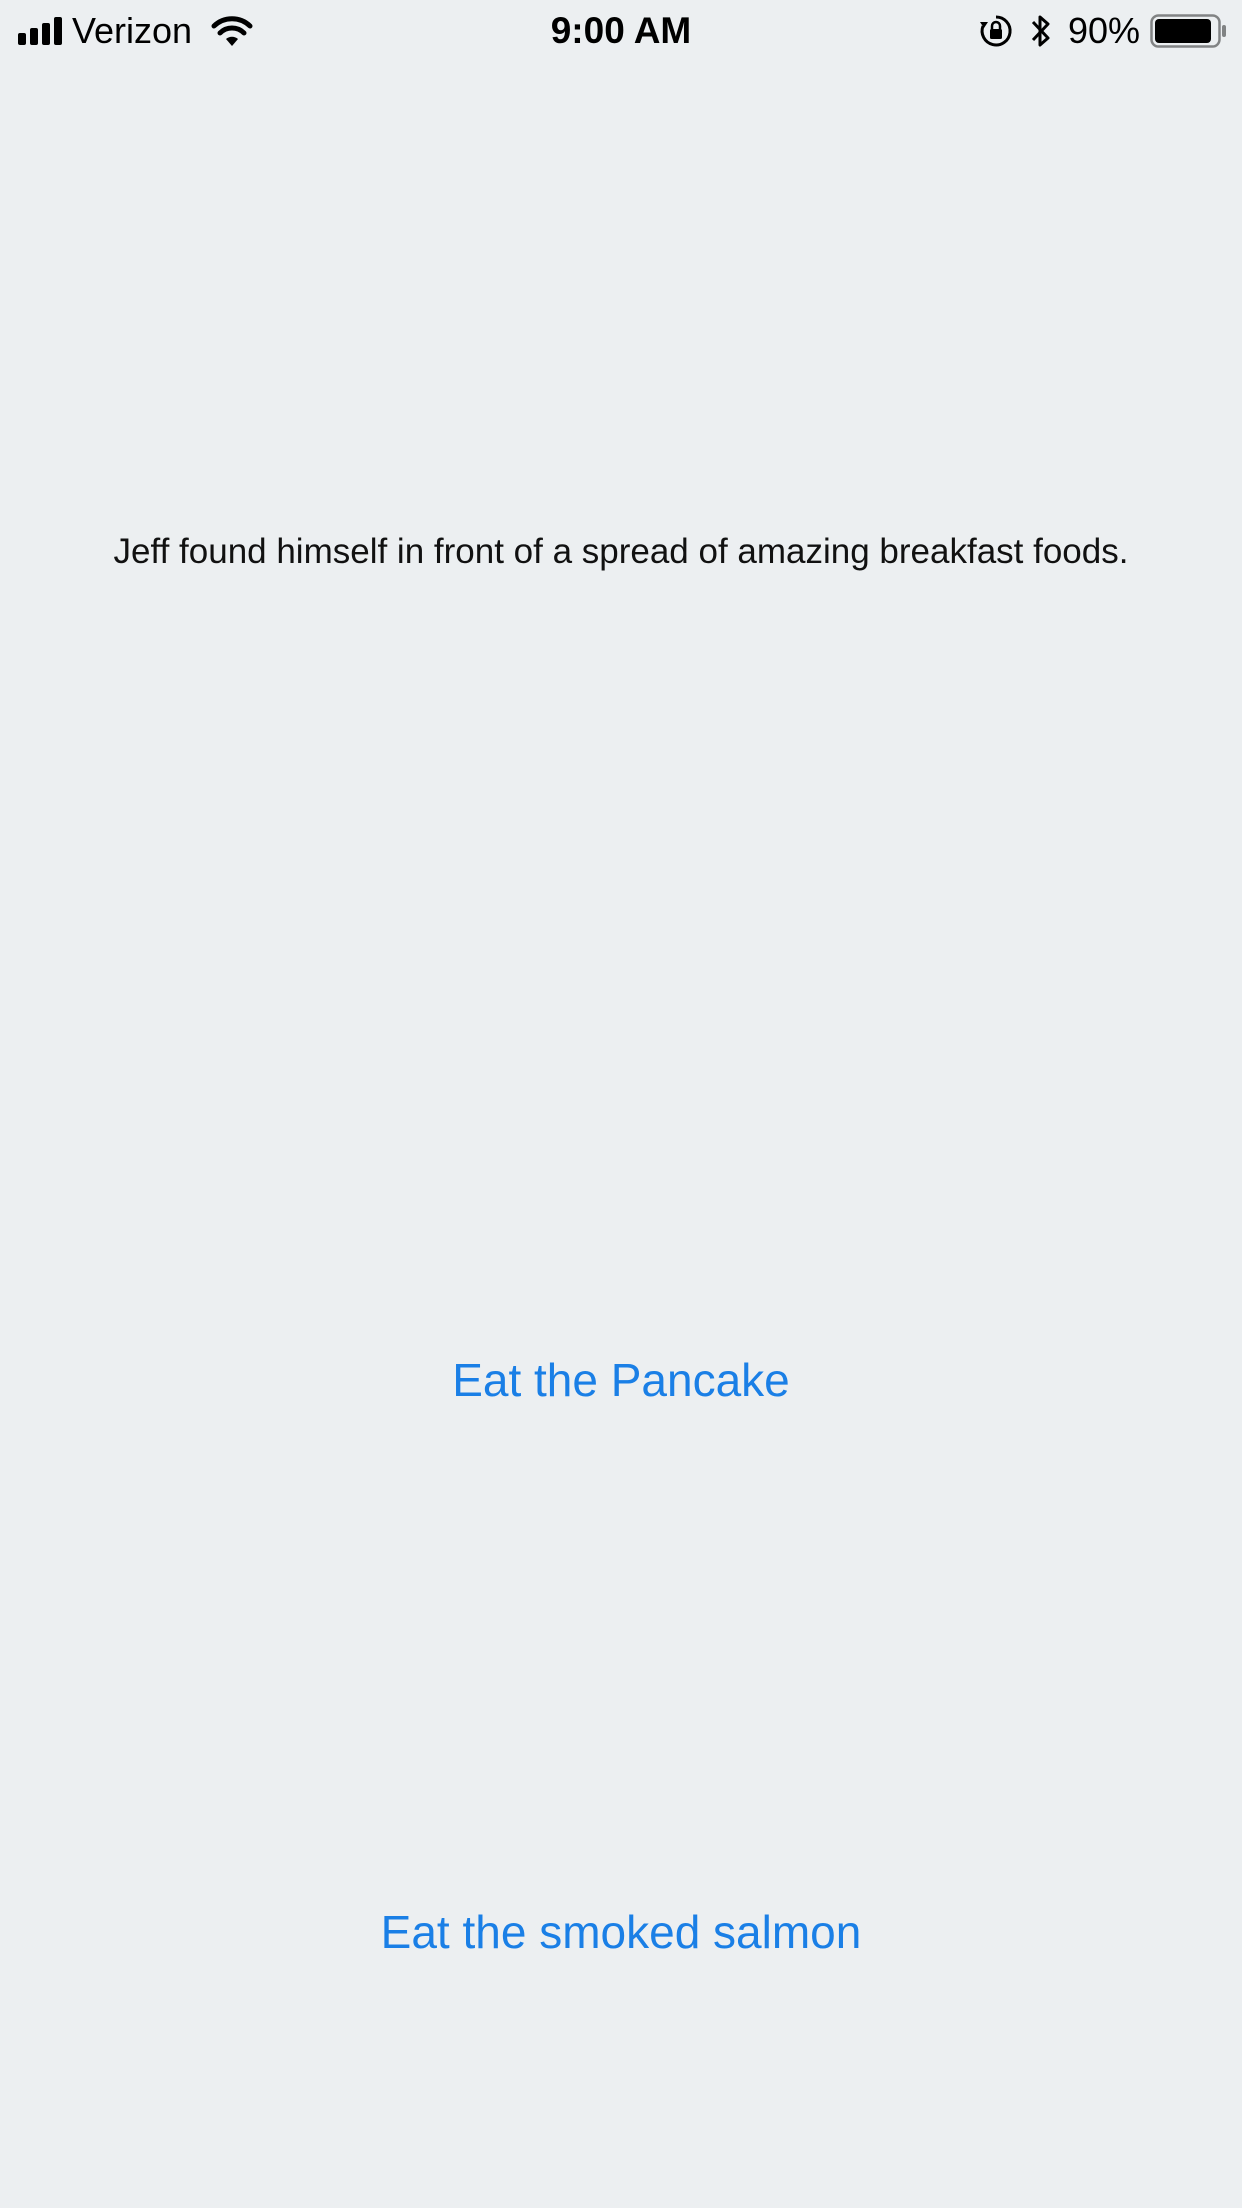 The height and width of the screenshot is (2208, 1242). Describe the element at coordinates (995, 31) in the screenshot. I see `rotation-lock-icon` at that location.